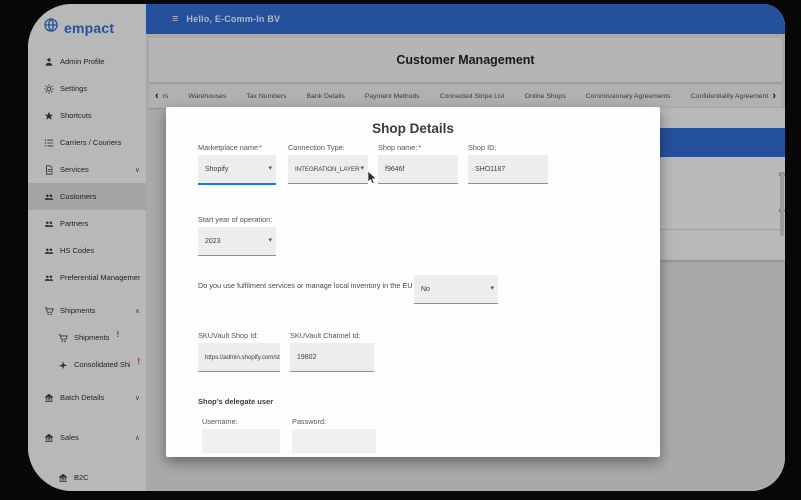 The width and height of the screenshot is (801, 500). I want to click on skuvault-channel-id-label: SKUVault Channel Id:, so click(325, 335).